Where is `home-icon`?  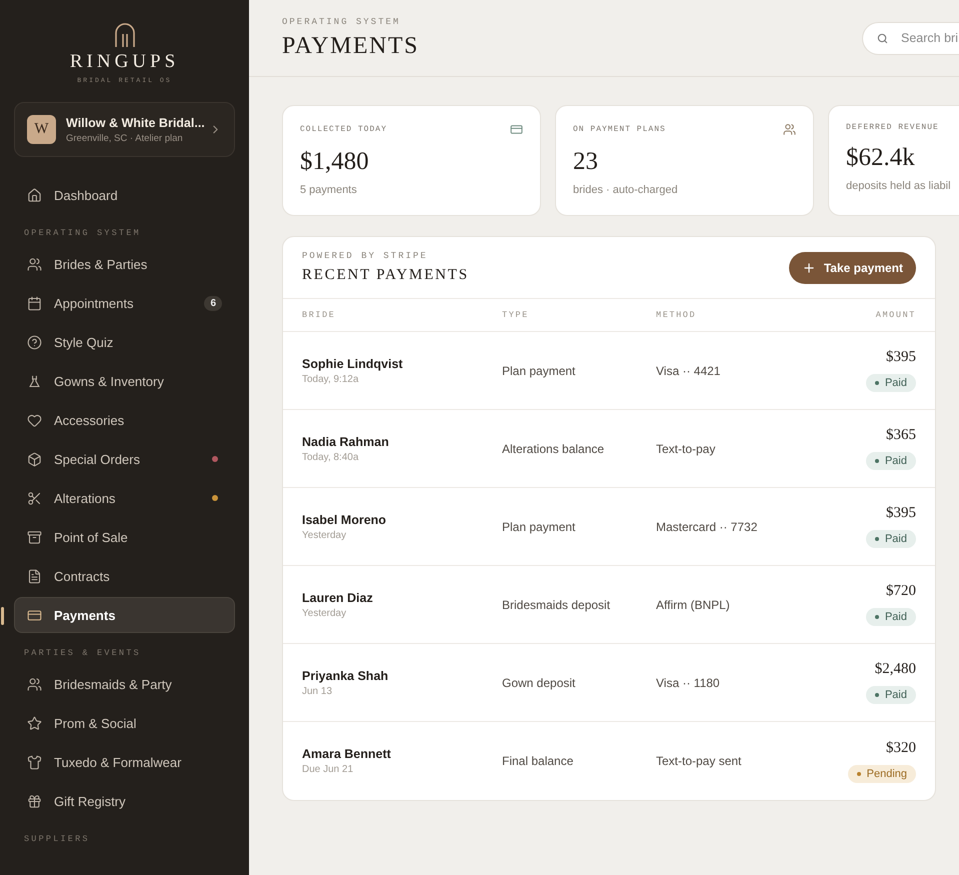 home-icon is located at coordinates (34, 195).